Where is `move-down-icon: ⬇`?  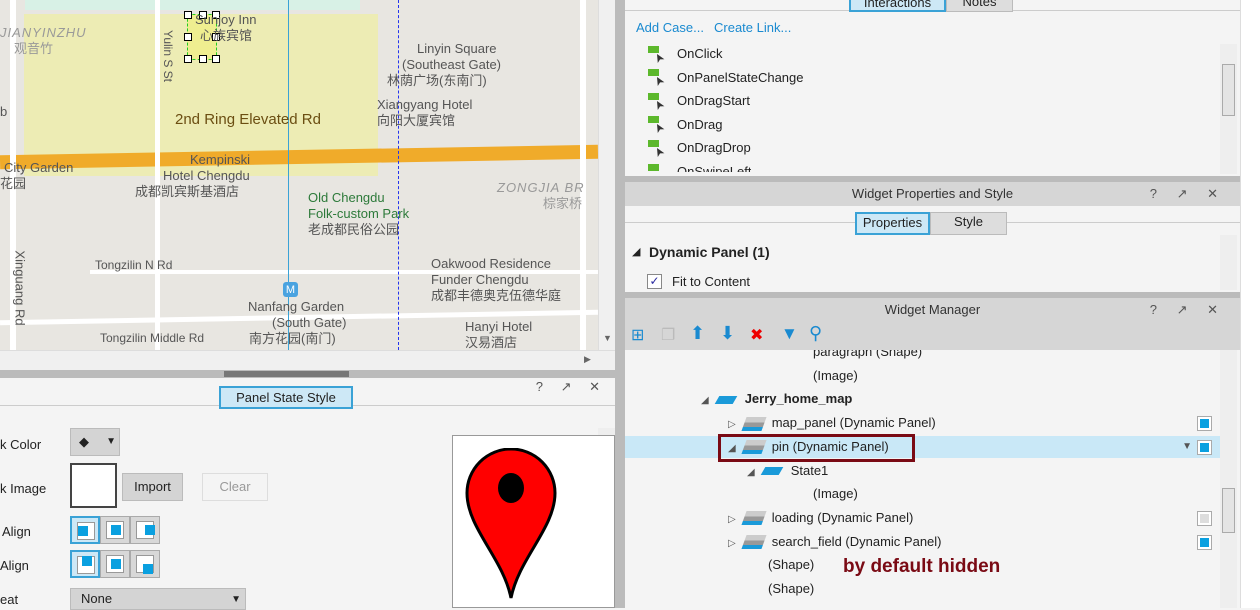 move-down-icon: ⬇ is located at coordinates (727, 333).